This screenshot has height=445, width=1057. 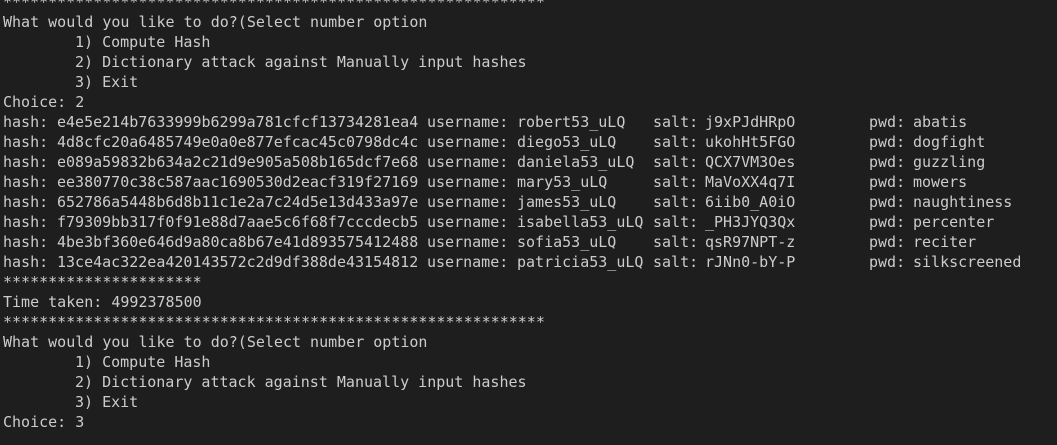 I want to click on hash-value: 652786a5448b6d8b11c1e2a7c24d5e13d433a97e, so click(x=238, y=202).